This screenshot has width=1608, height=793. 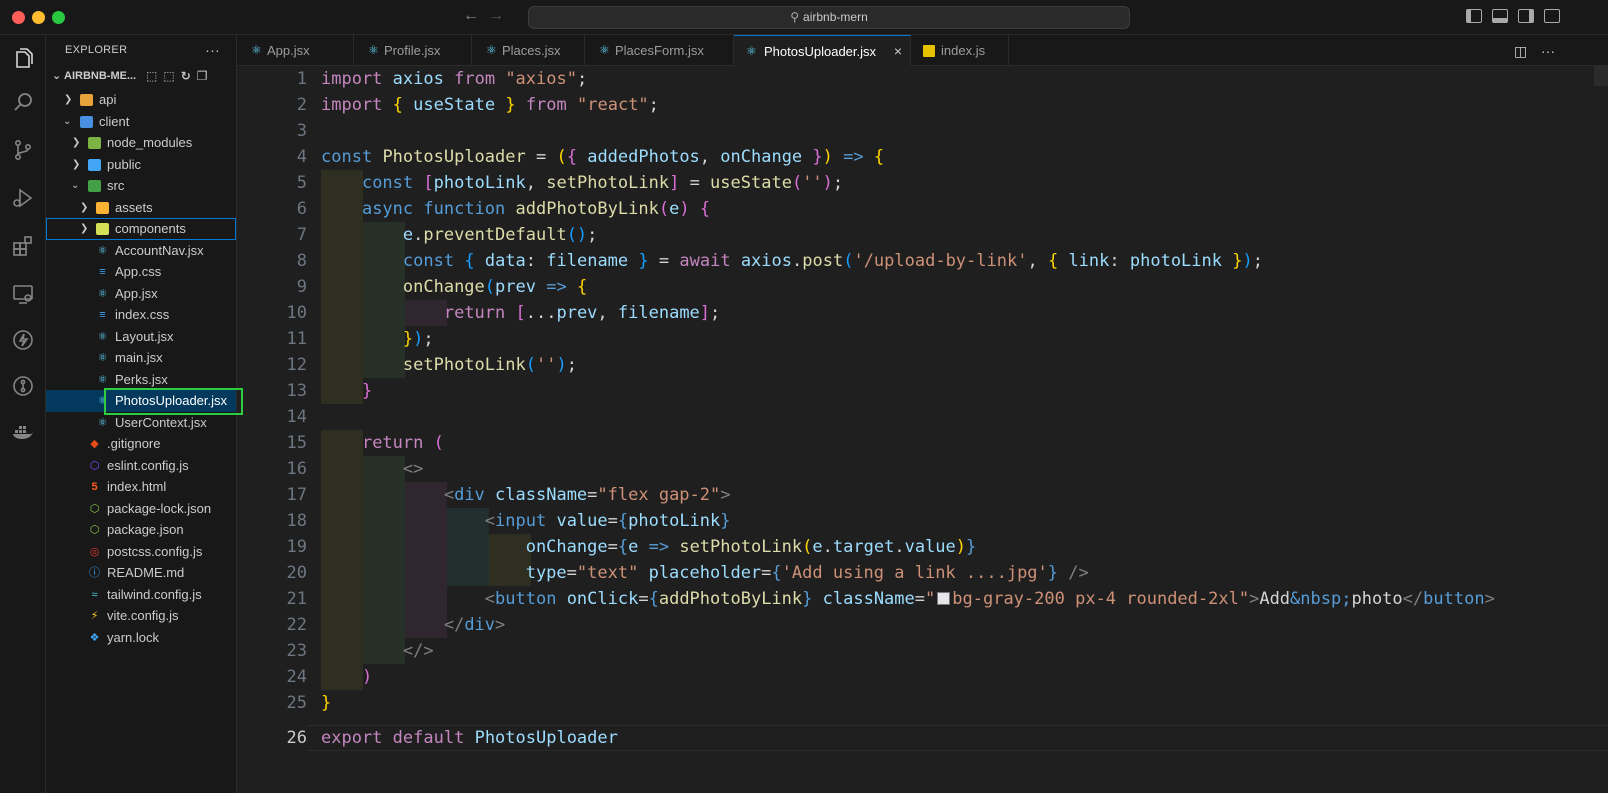 What do you see at coordinates (141, 208) in the screenshot?
I see `tree-item-assets: ❯ assets` at bounding box center [141, 208].